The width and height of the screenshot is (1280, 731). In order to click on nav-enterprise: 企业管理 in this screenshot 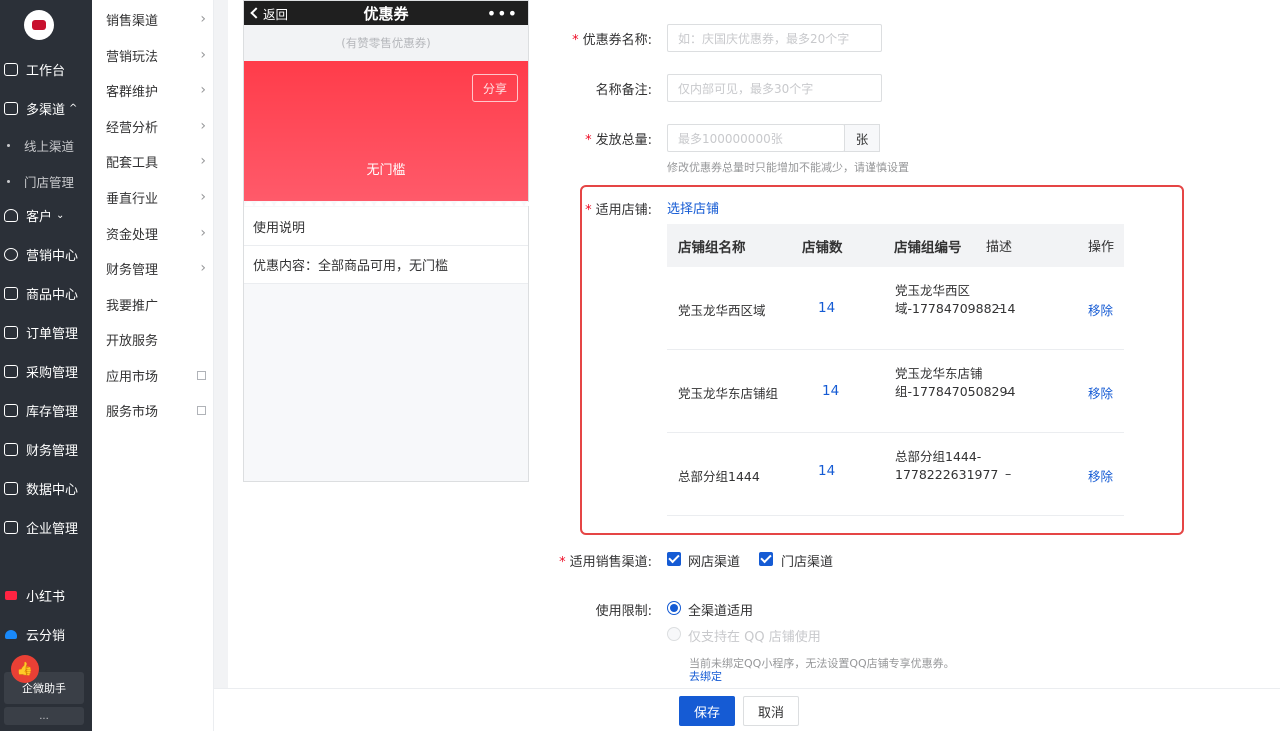, I will do `click(46, 527)`.